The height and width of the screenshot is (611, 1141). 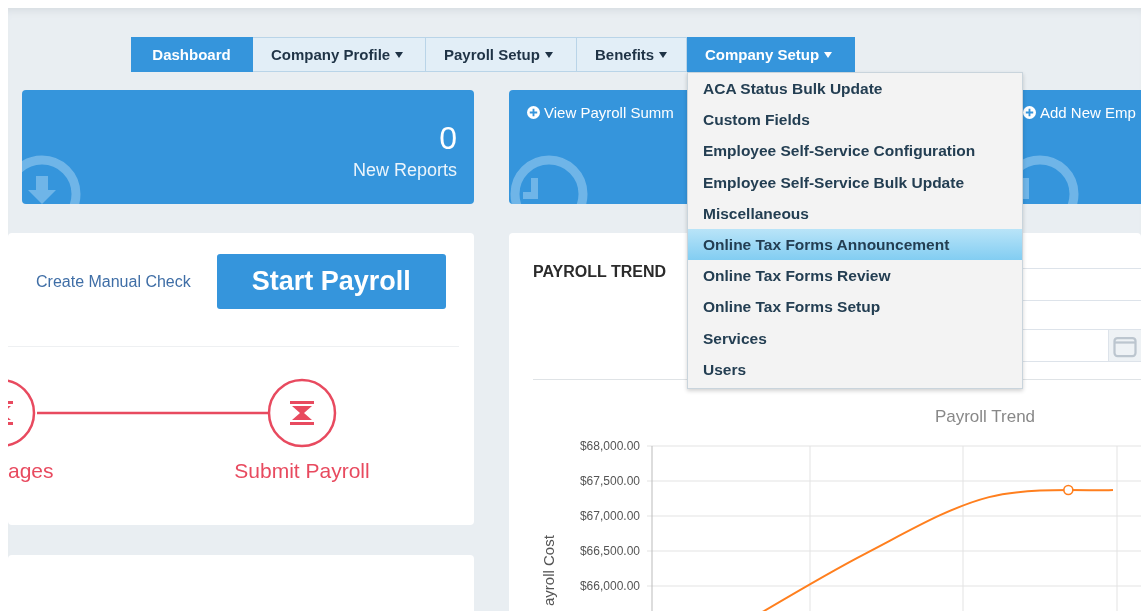 What do you see at coordinates (609, 516) in the screenshot?
I see `tick-label: $67,000.00` at bounding box center [609, 516].